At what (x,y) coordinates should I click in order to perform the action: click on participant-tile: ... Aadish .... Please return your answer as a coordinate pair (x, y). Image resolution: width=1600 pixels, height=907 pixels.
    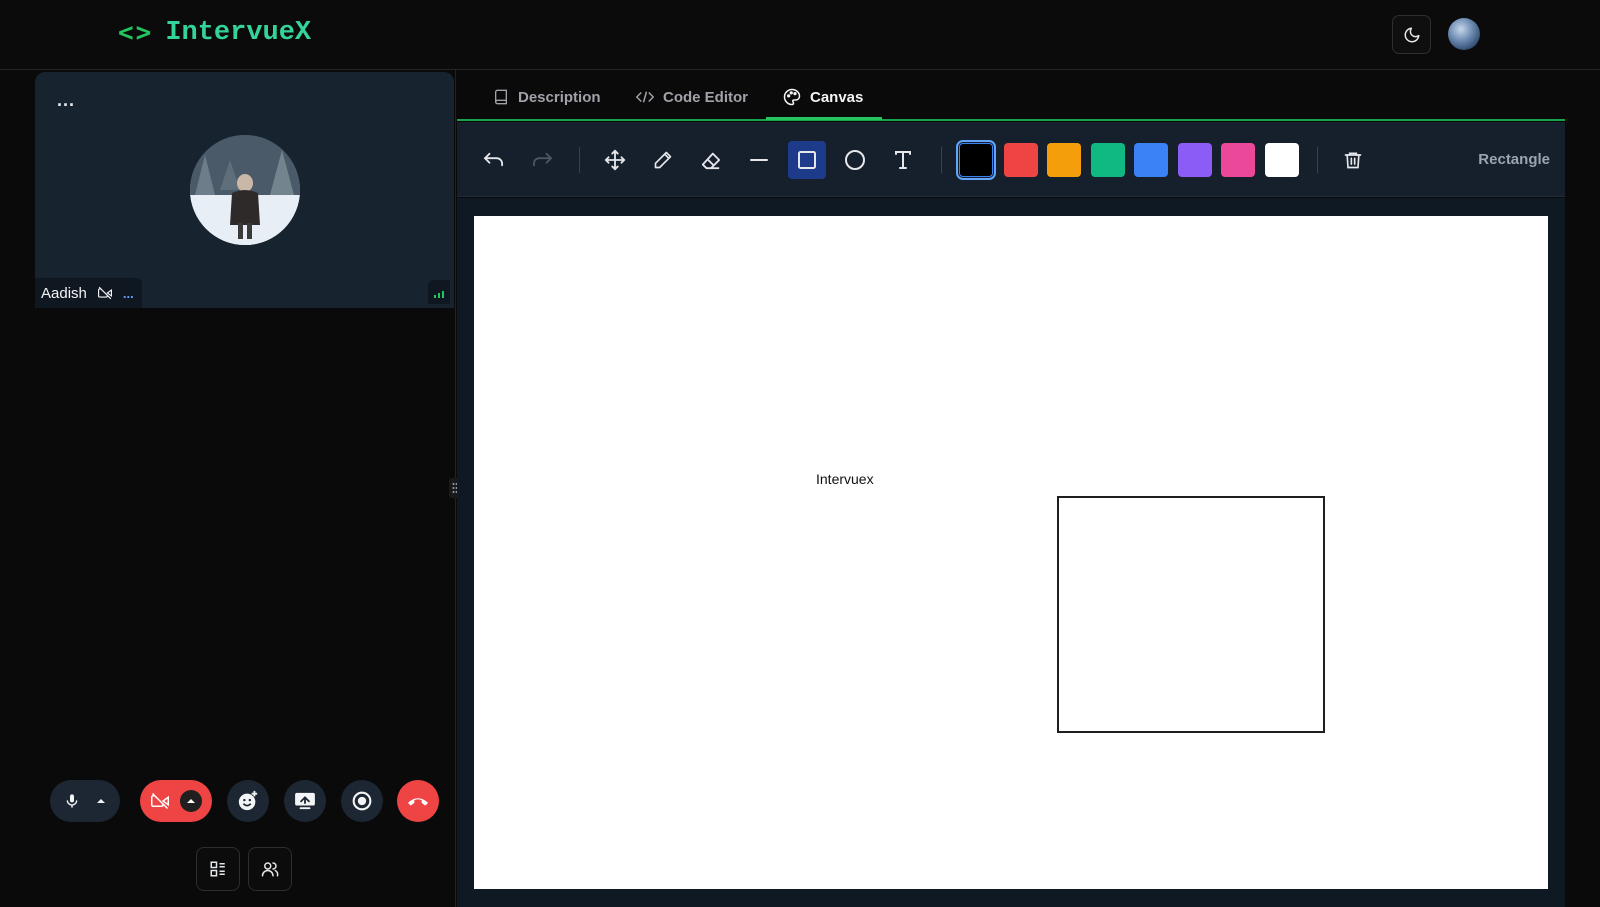
    Looking at the image, I should click on (244, 190).